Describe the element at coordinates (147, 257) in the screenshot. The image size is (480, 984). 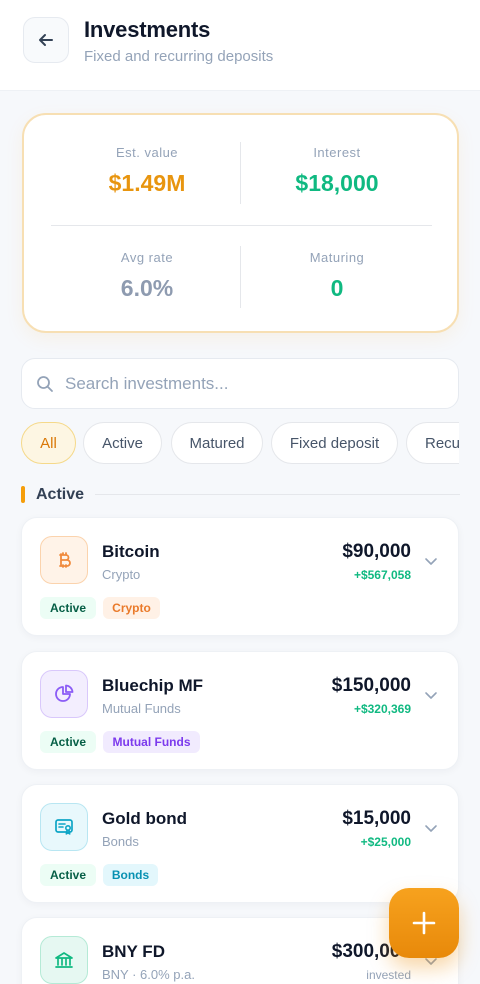
I see `stat-label: Avg rate` at that location.